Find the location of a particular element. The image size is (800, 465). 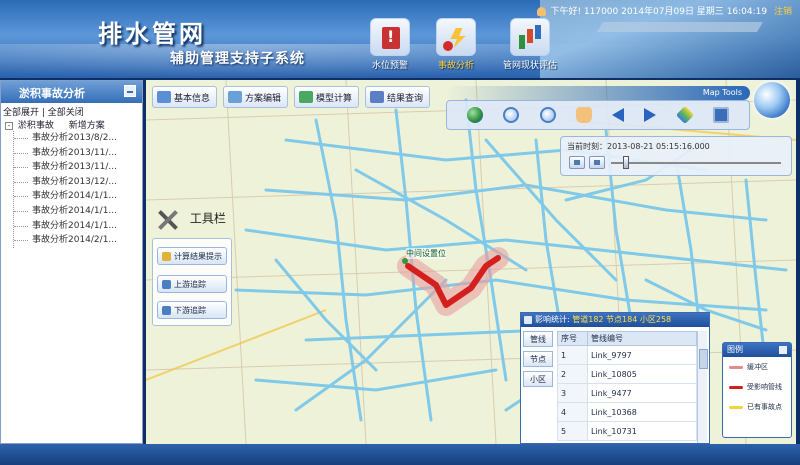

map-tools-title: Map Tools is located at coordinates (598, 93).